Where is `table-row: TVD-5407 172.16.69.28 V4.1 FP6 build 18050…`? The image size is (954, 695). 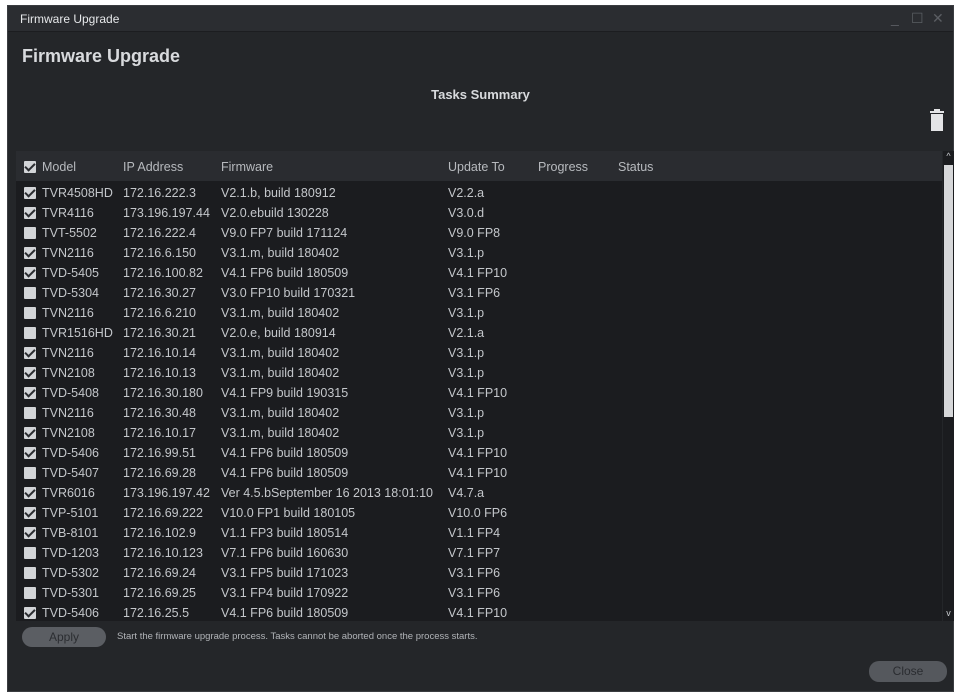
table-row: TVD-5407 172.16.69.28 V4.1 FP6 build 18050… is located at coordinates (479, 473).